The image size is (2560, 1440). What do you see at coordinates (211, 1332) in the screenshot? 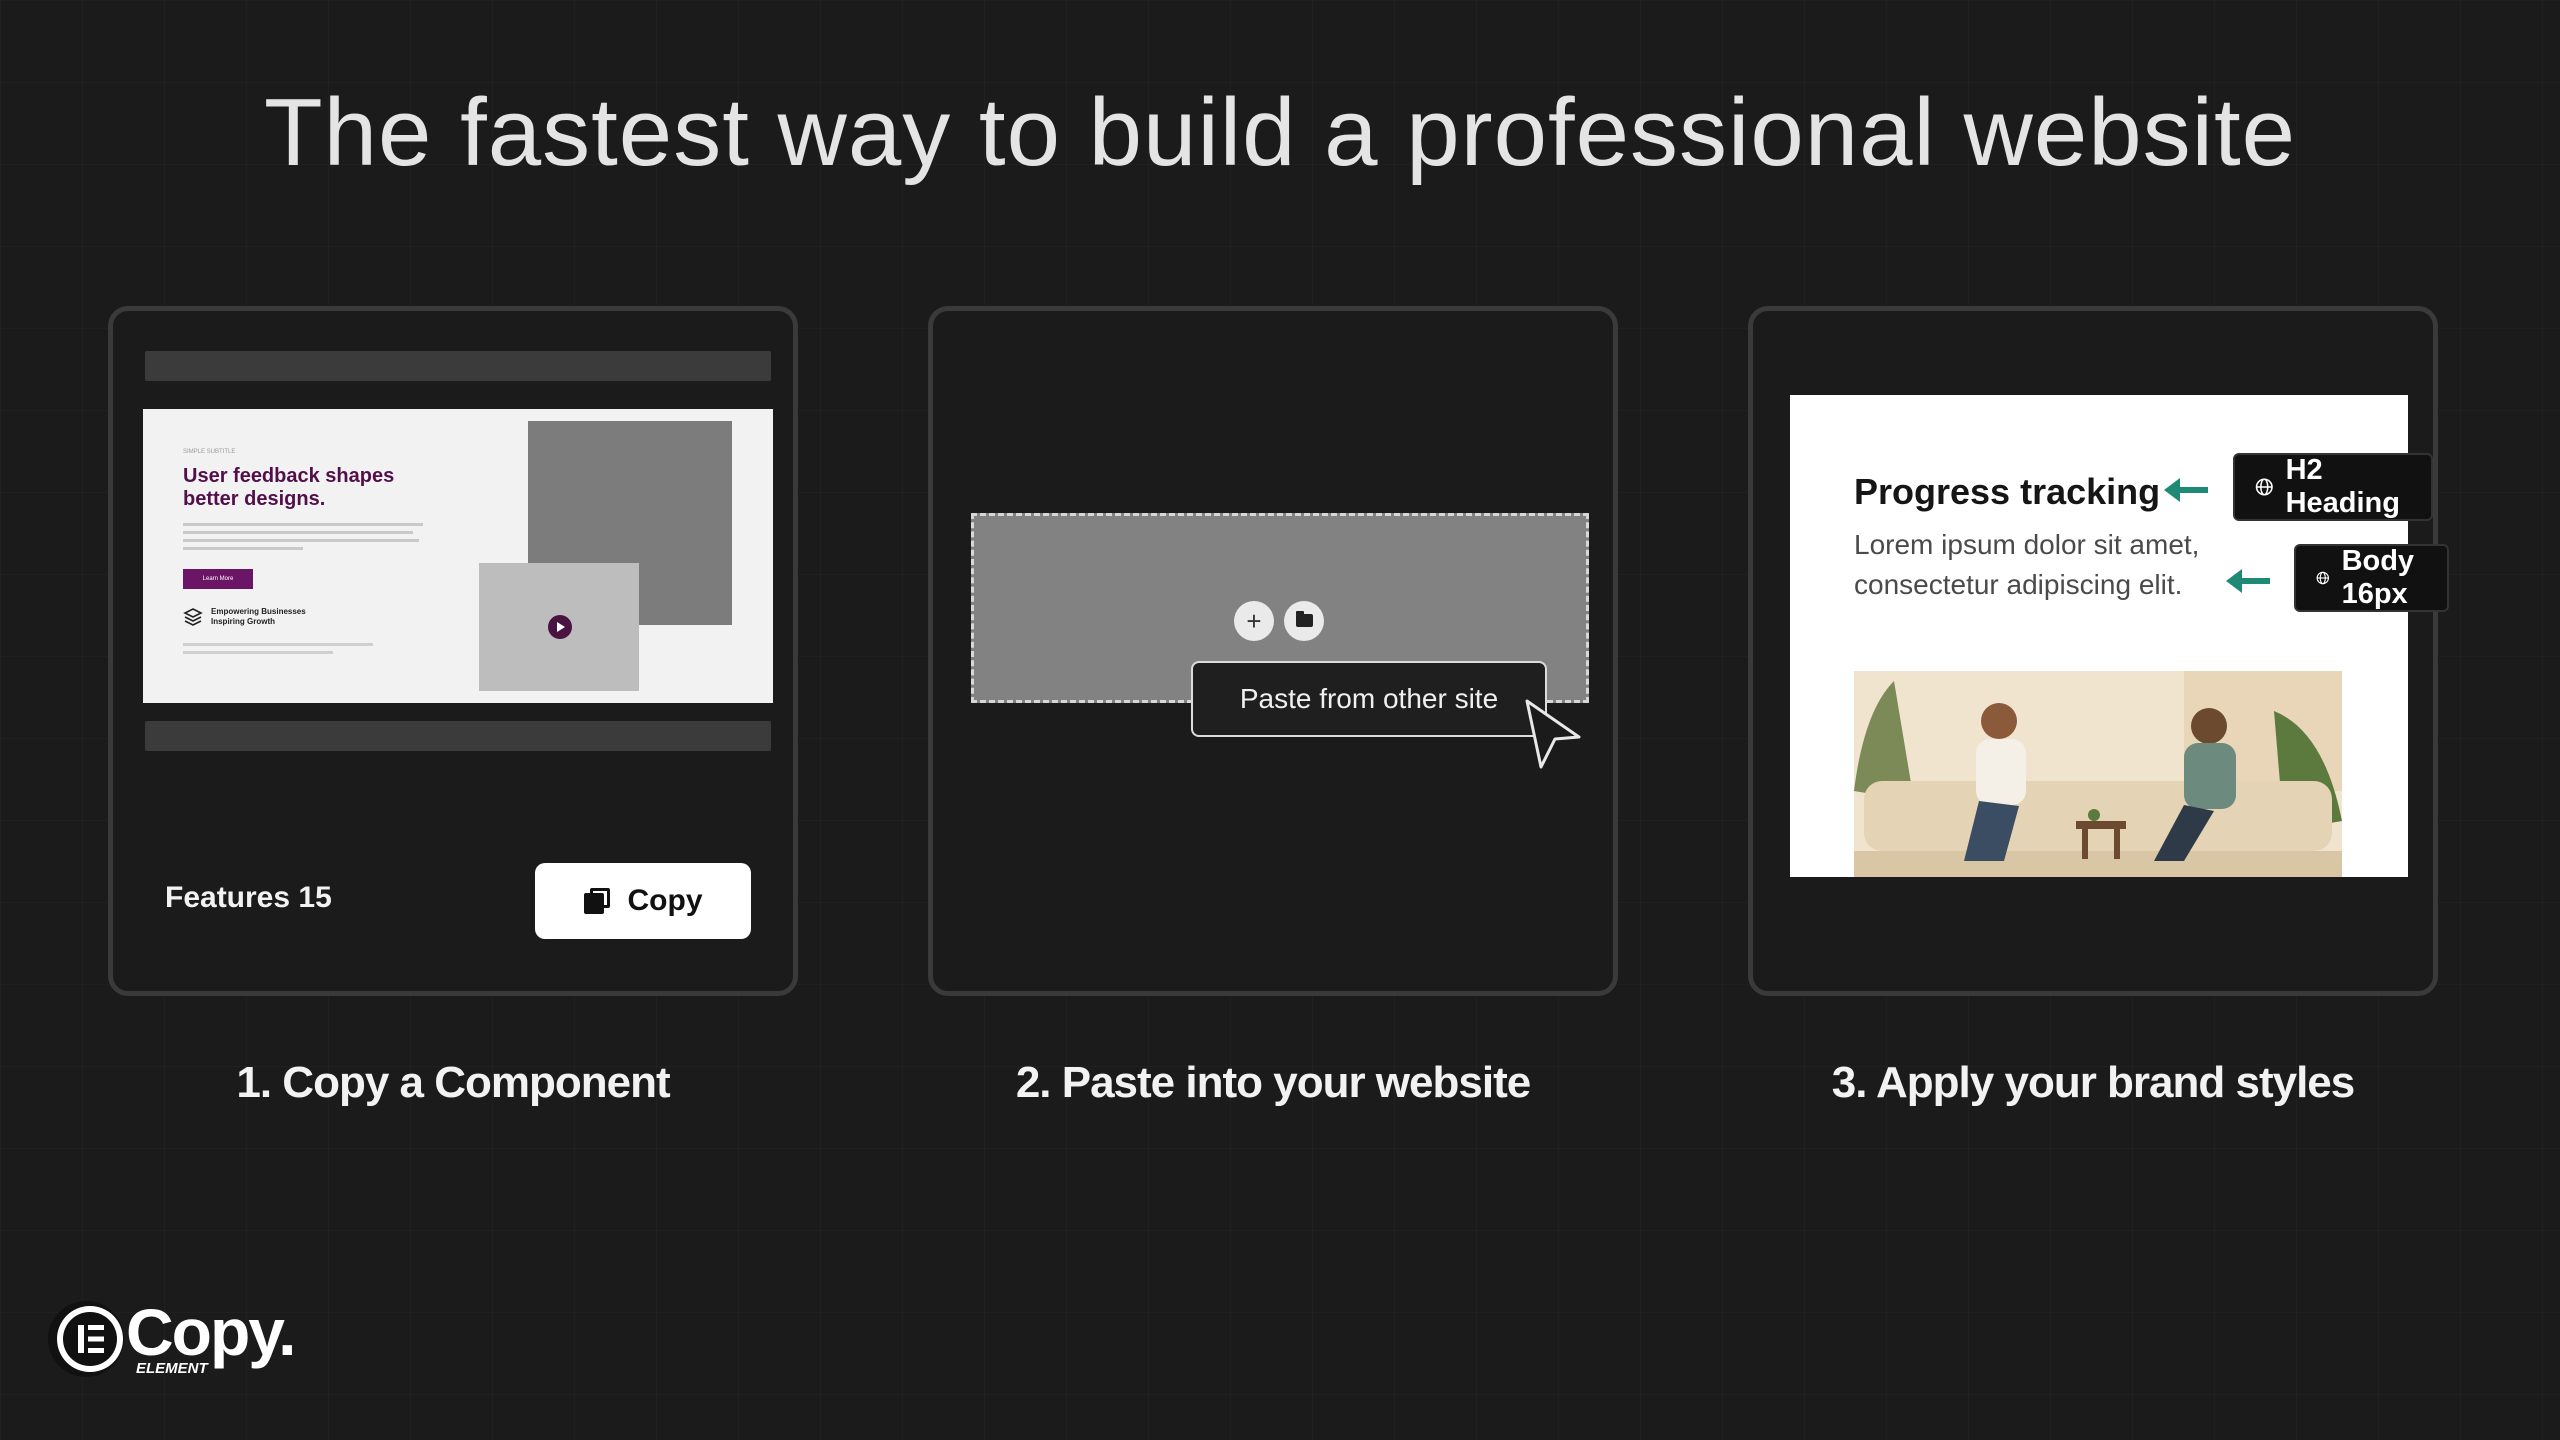
I see `logo-wordmark: Copy.` at bounding box center [211, 1332].